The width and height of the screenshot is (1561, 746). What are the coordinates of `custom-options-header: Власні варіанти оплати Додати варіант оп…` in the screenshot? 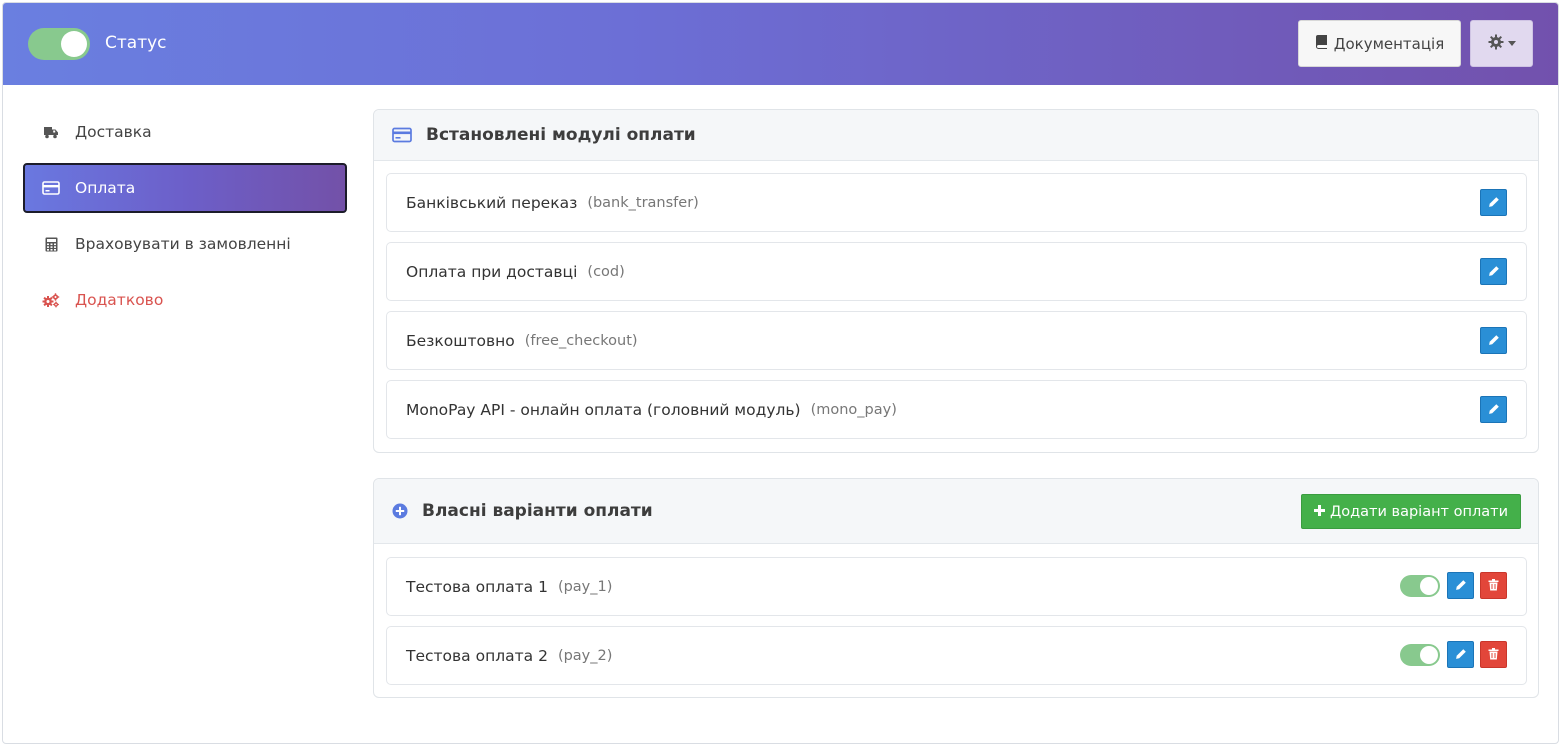 It's located at (956, 511).